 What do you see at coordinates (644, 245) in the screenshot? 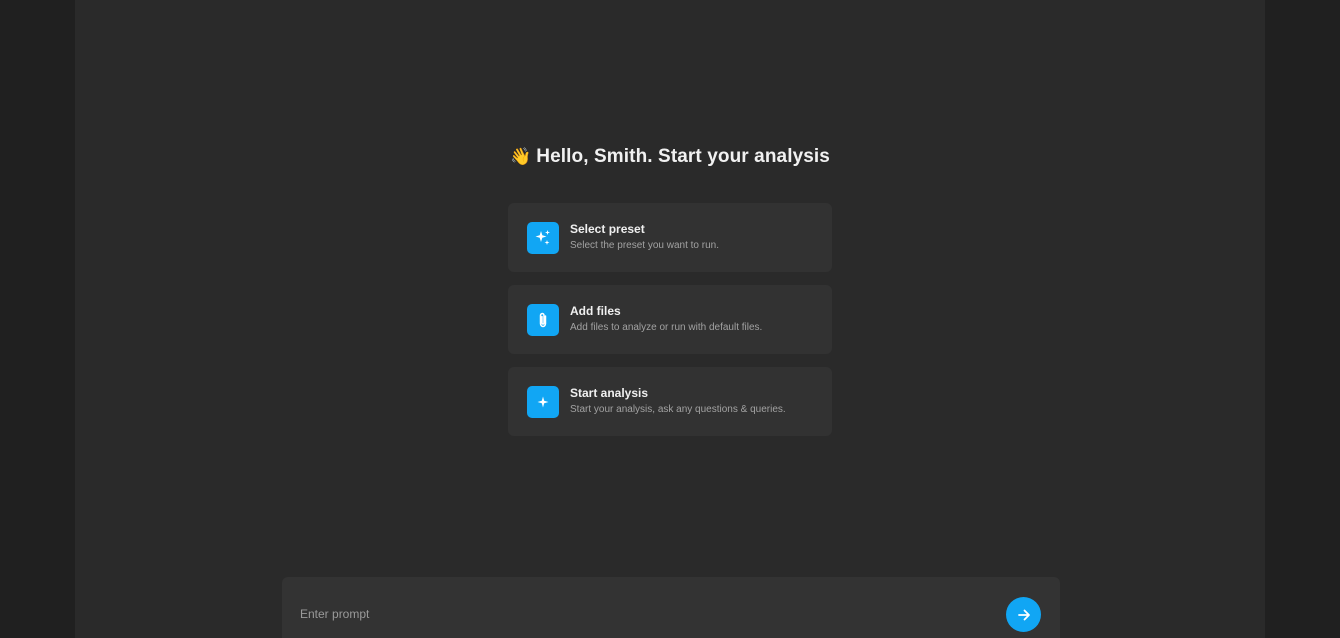
I see `card-description: Select the preset you want to run.` at bounding box center [644, 245].